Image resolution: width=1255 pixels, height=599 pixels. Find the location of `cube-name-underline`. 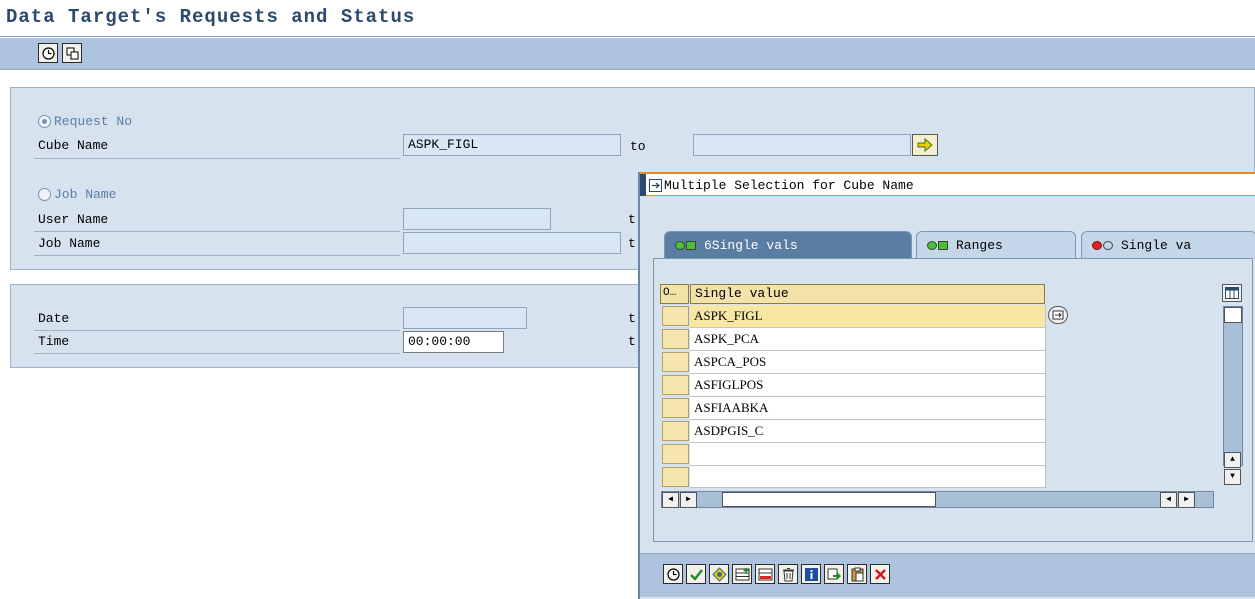

cube-name-underline is located at coordinates (217, 158).